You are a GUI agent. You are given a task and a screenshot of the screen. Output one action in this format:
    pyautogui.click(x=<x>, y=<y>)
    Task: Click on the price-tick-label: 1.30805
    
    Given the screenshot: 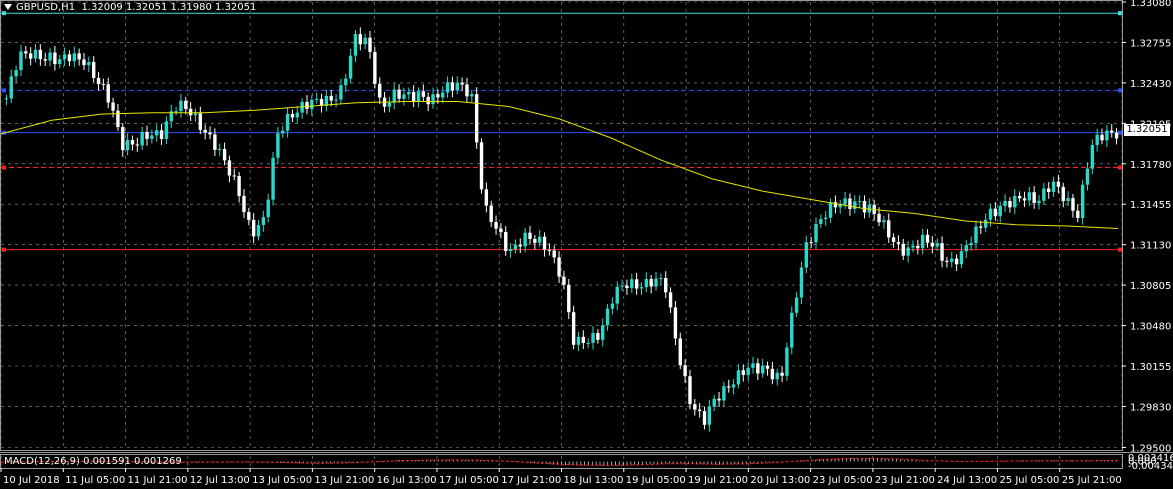 What is the action you would take?
    pyautogui.click(x=1150, y=286)
    